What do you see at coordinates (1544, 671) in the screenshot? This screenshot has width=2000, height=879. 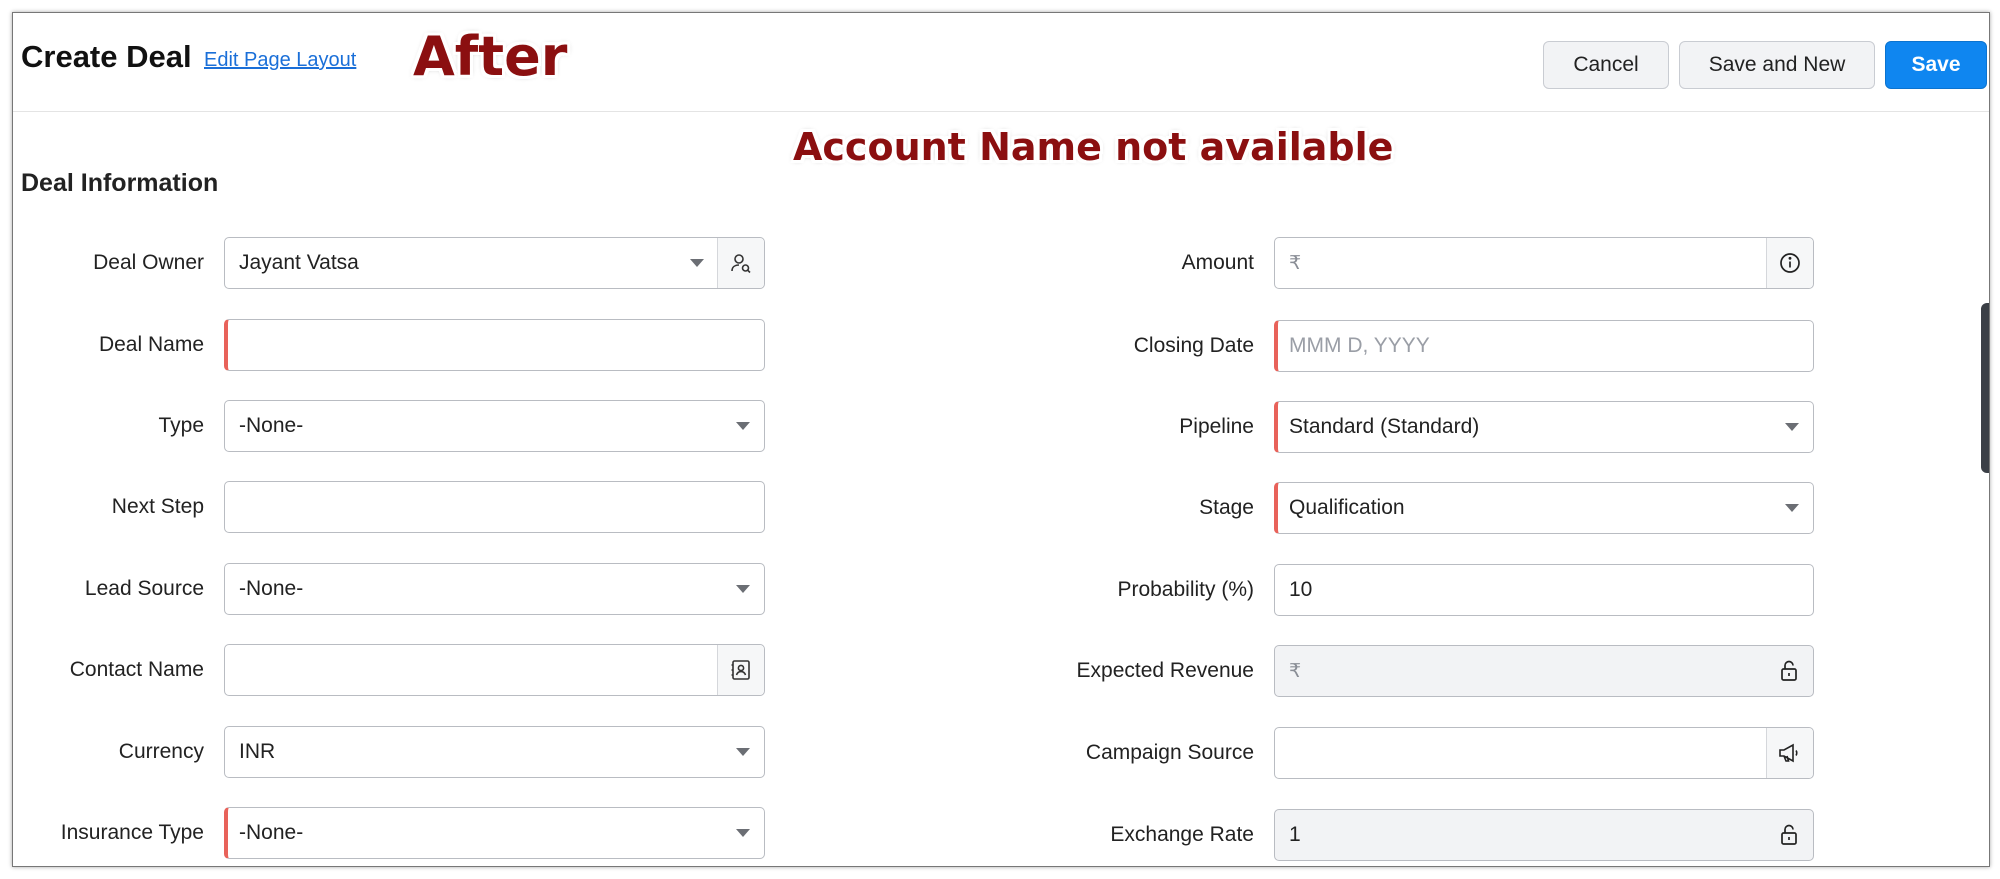 I see `expected-revenue-field: ₹` at bounding box center [1544, 671].